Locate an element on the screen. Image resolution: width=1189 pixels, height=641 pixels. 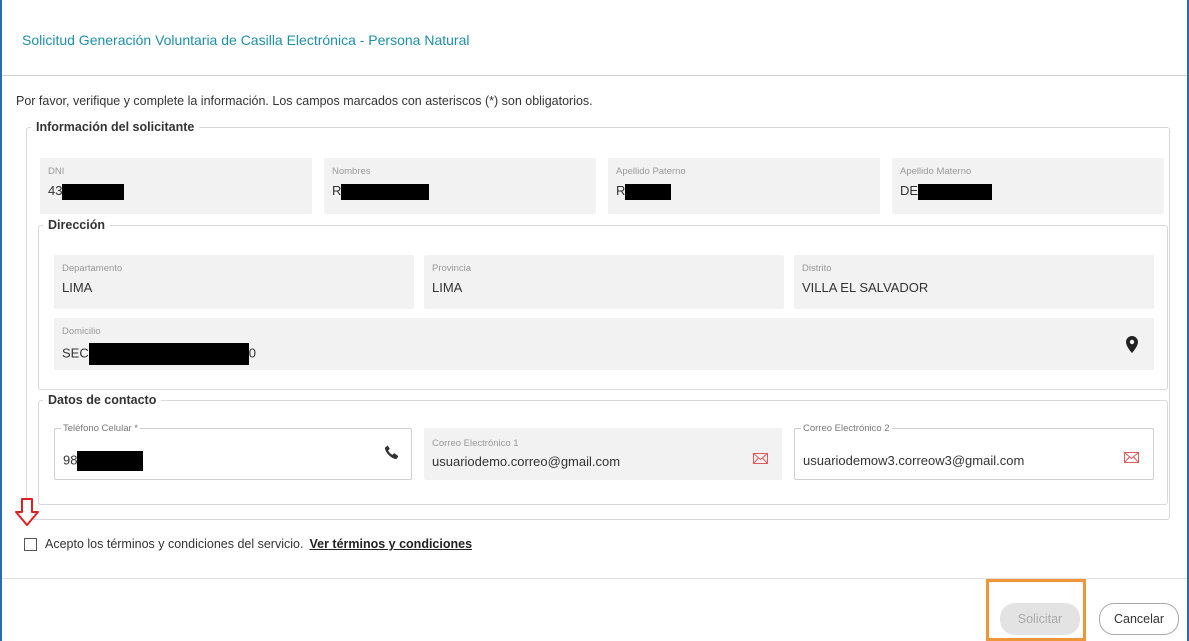
dni-field: DNI 43 is located at coordinates (176, 186).